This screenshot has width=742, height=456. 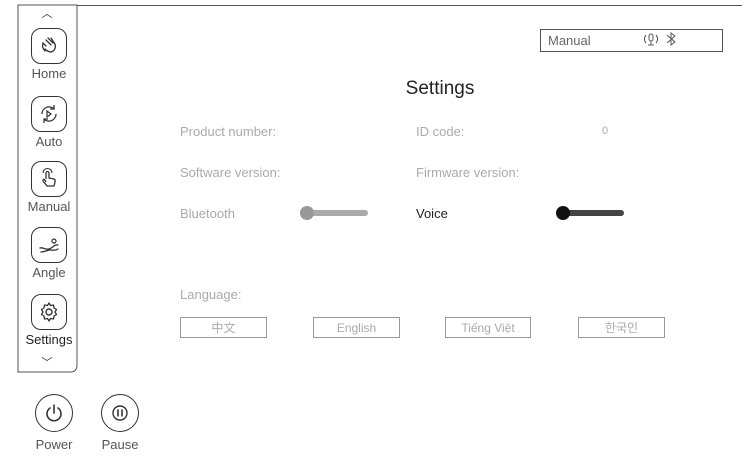 I want to click on voice-label: Voice, so click(x=432, y=213).